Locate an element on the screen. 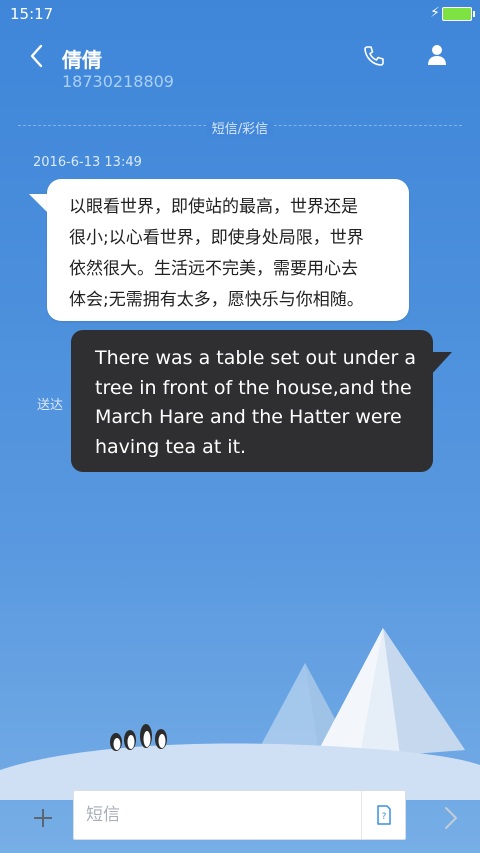 Image resolution: width=480 pixels, height=853 pixels. contact-name: 倩倩 is located at coordinates (82, 60).